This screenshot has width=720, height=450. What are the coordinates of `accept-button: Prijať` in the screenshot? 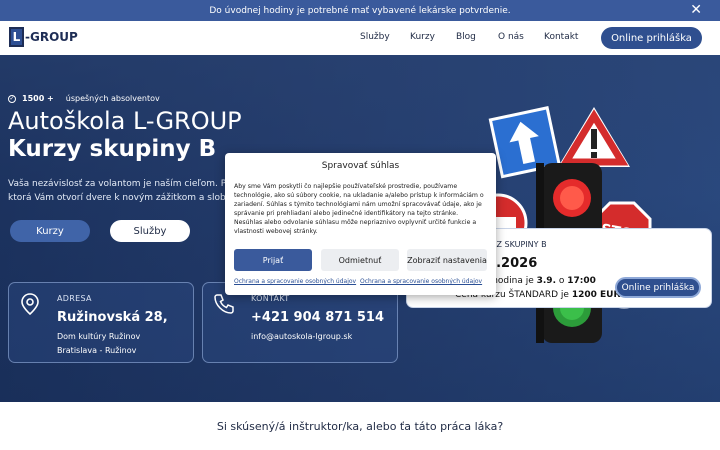 It's located at (273, 260).